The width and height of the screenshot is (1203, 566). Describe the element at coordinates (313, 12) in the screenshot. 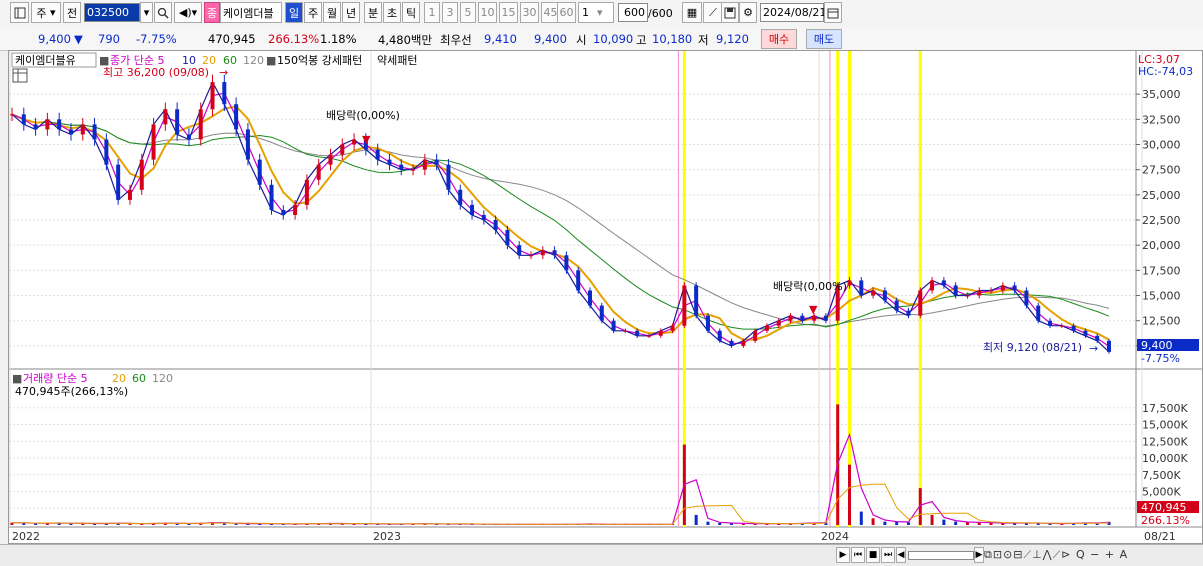

I see `tab-period-week: 주` at that location.